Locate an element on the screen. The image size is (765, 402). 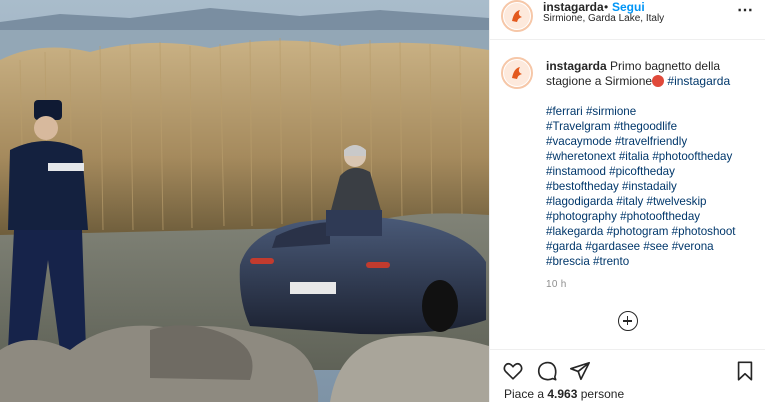
like-heart-icon is located at coordinates (513, 371).